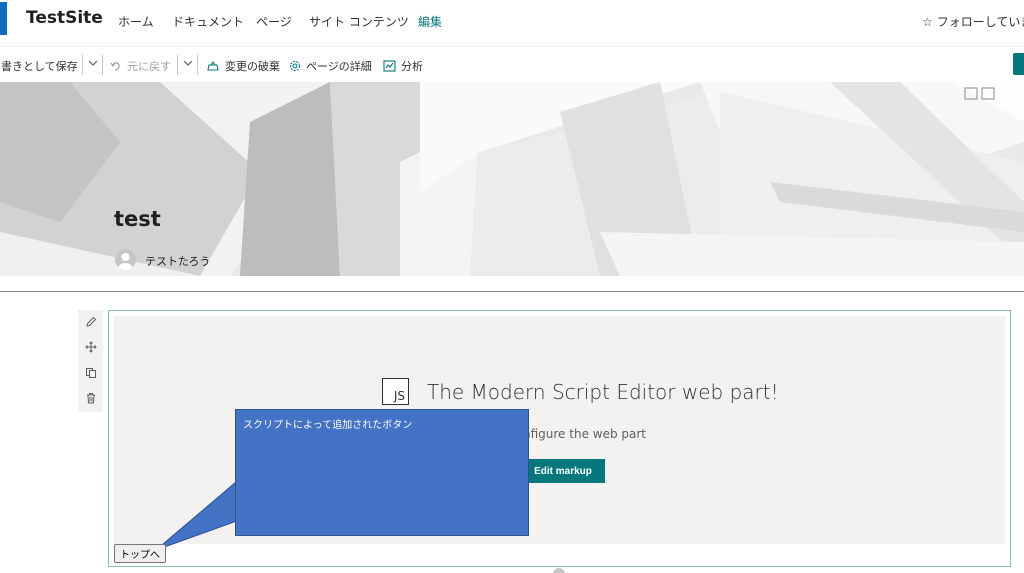  Describe the element at coordinates (140, 553) in the screenshot. I see `scroll-to-top-button: トップへ` at that location.